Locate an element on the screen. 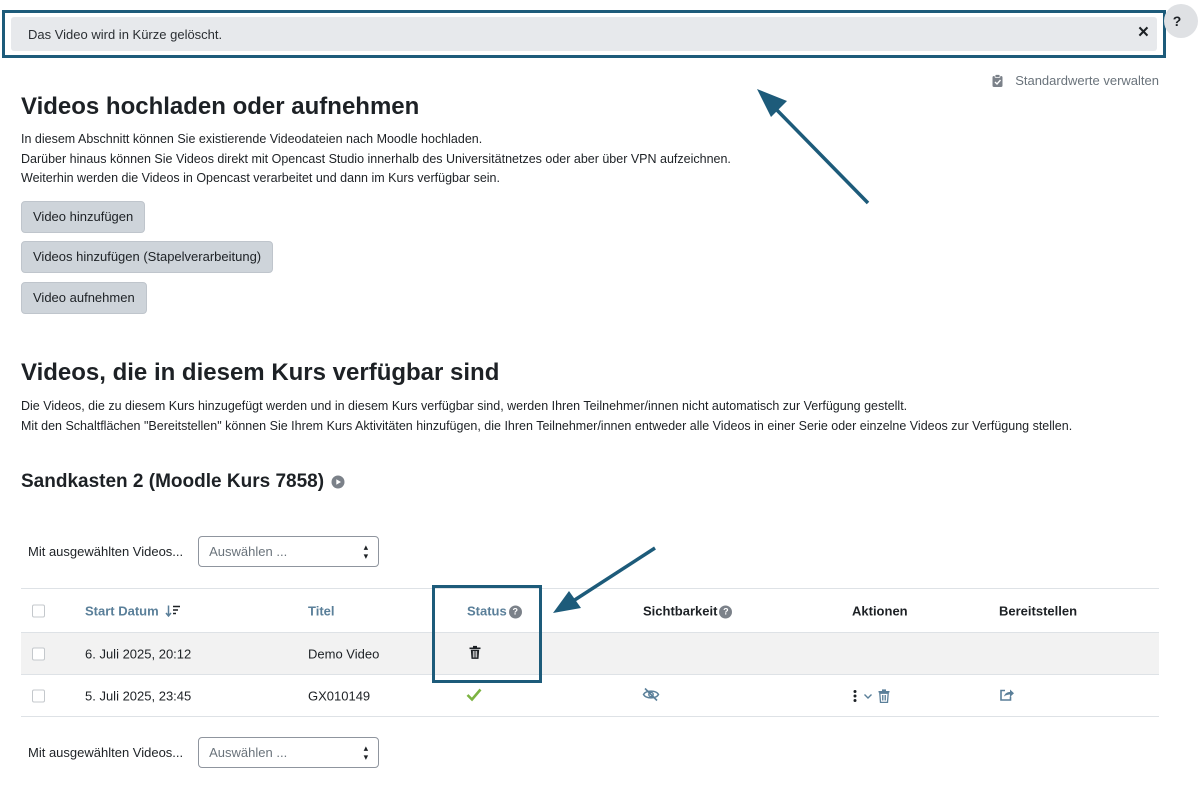 Image resolution: width=1200 pixels, height=795 pixels. notification-bar: Das Video wird in Kürze gelöscht. × is located at coordinates (584, 34).